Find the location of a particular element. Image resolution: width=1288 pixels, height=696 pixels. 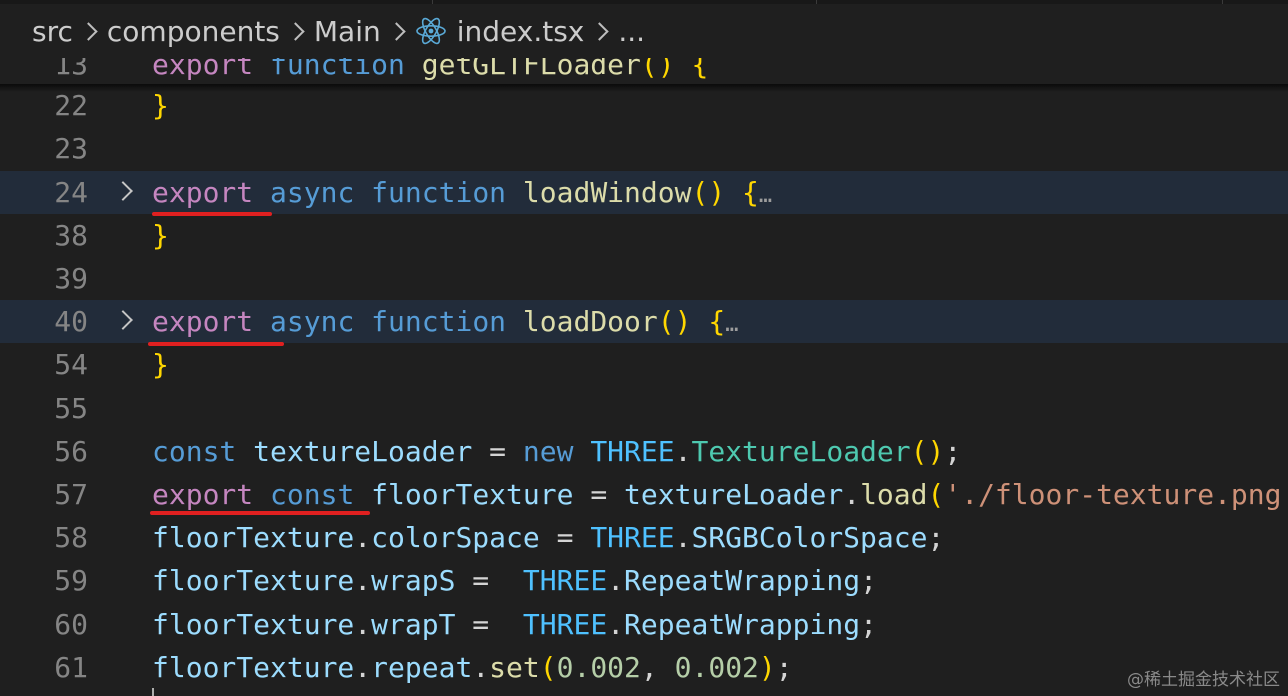

react-file-icon is located at coordinates (430, 31).